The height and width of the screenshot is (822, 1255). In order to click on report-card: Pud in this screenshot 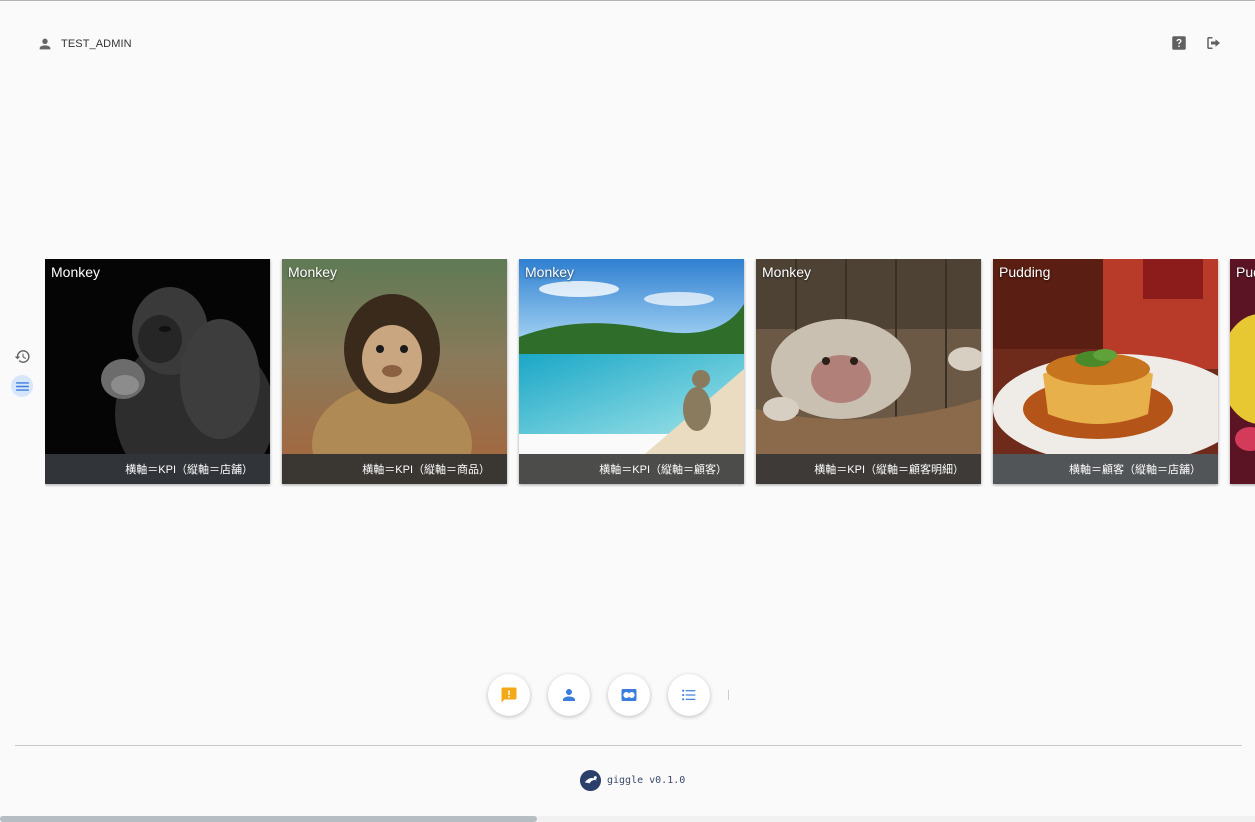, I will do `click(1242, 371)`.